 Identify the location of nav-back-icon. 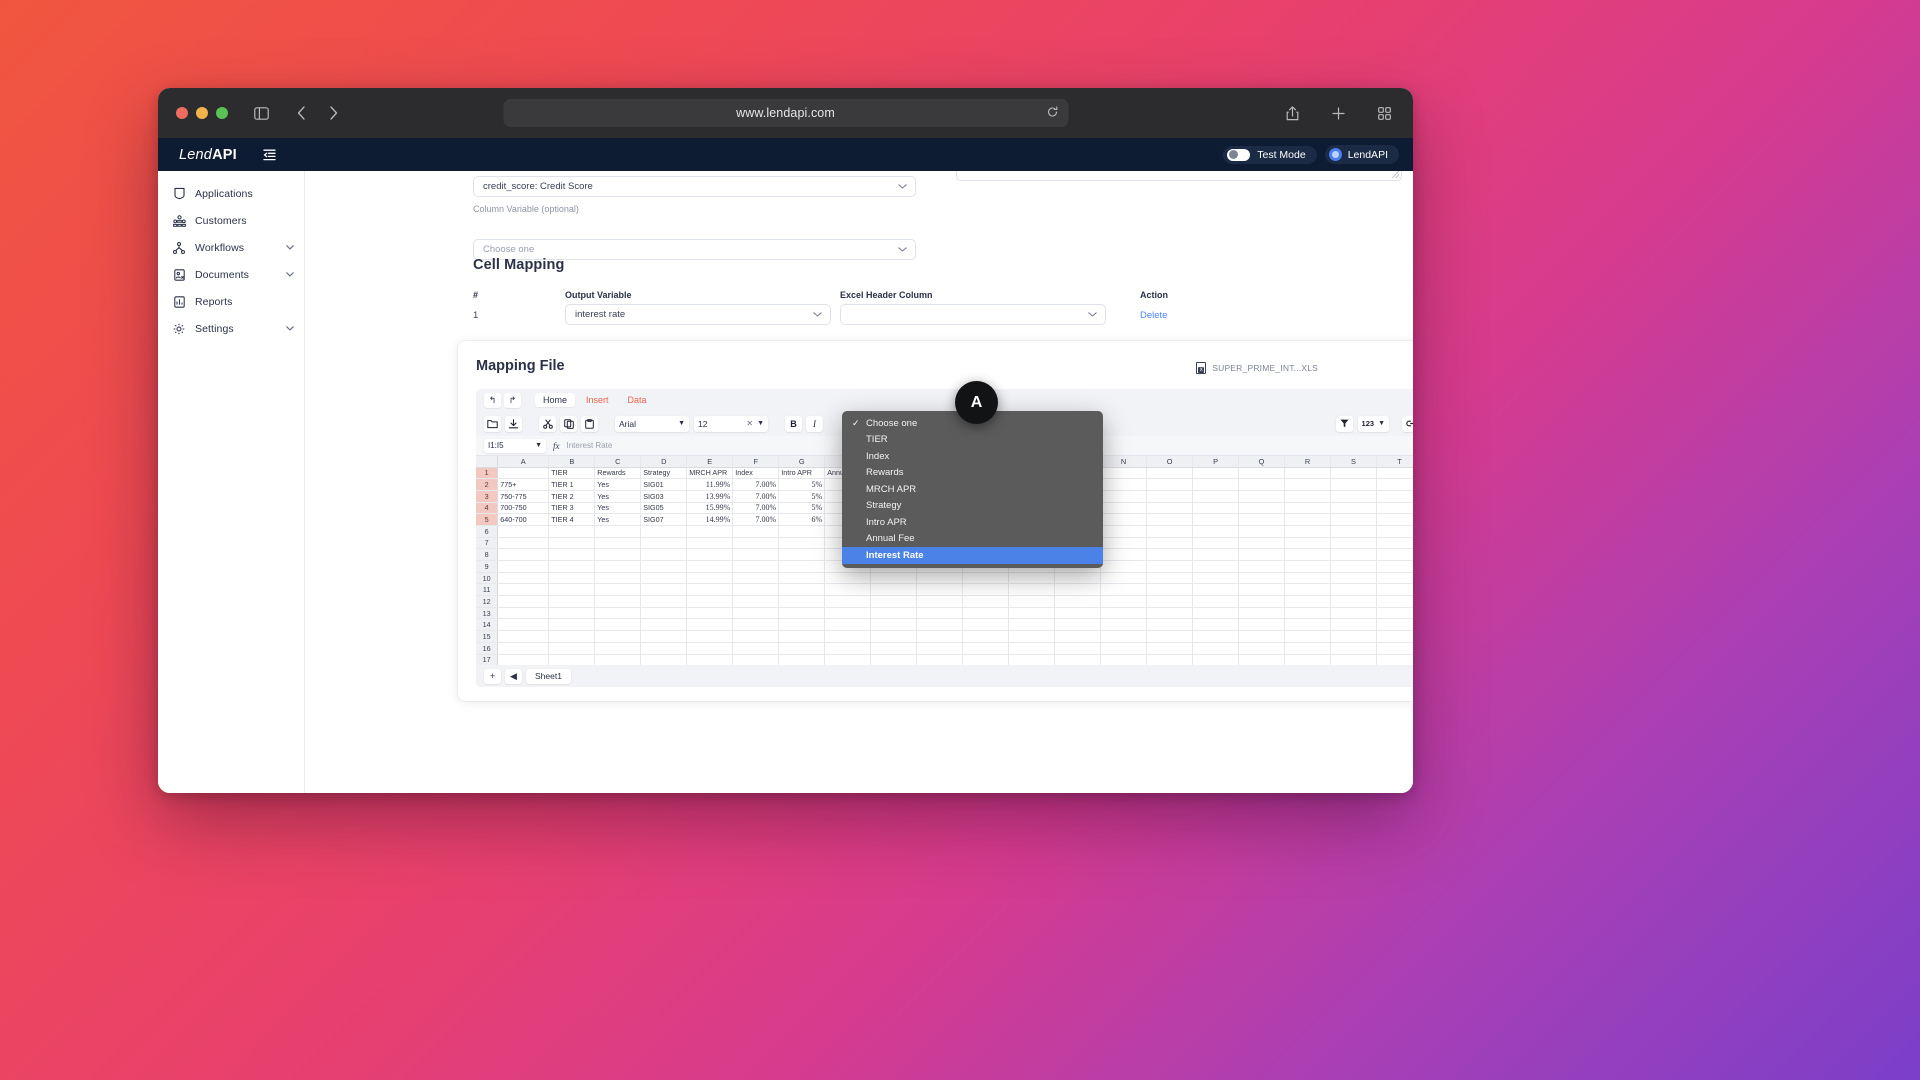
(301, 113).